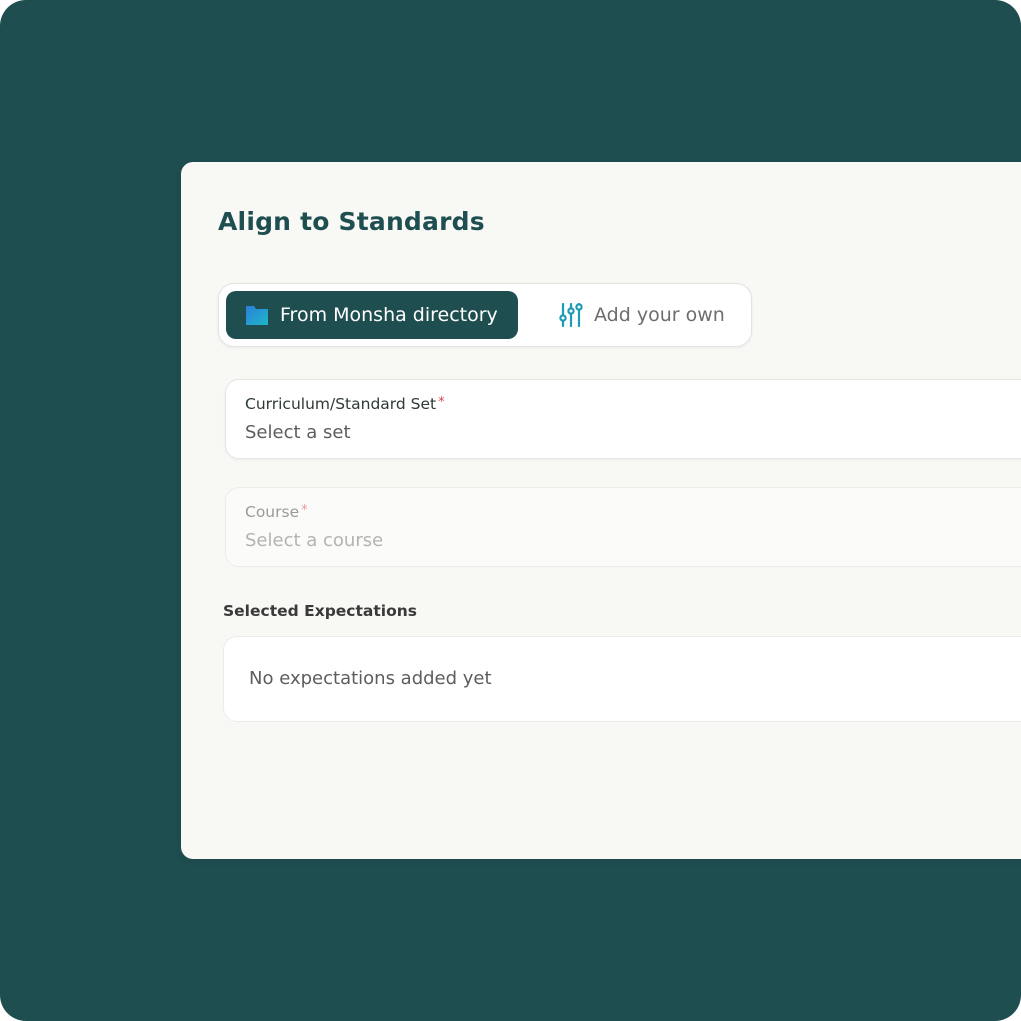 The width and height of the screenshot is (1021, 1021). What do you see at coordinates (298, 432) in the screenshot?
I see `curriculum-placeholder: Select a set` at bounding box center [298, 432].